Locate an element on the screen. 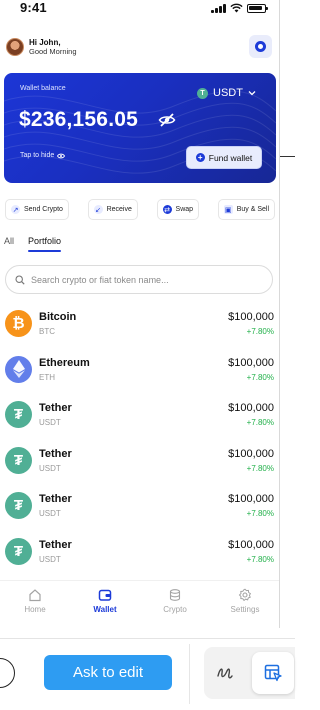 The height and width of the screenshot is (710, 320). receive-label: Receive is located at coordinates (119, 209).